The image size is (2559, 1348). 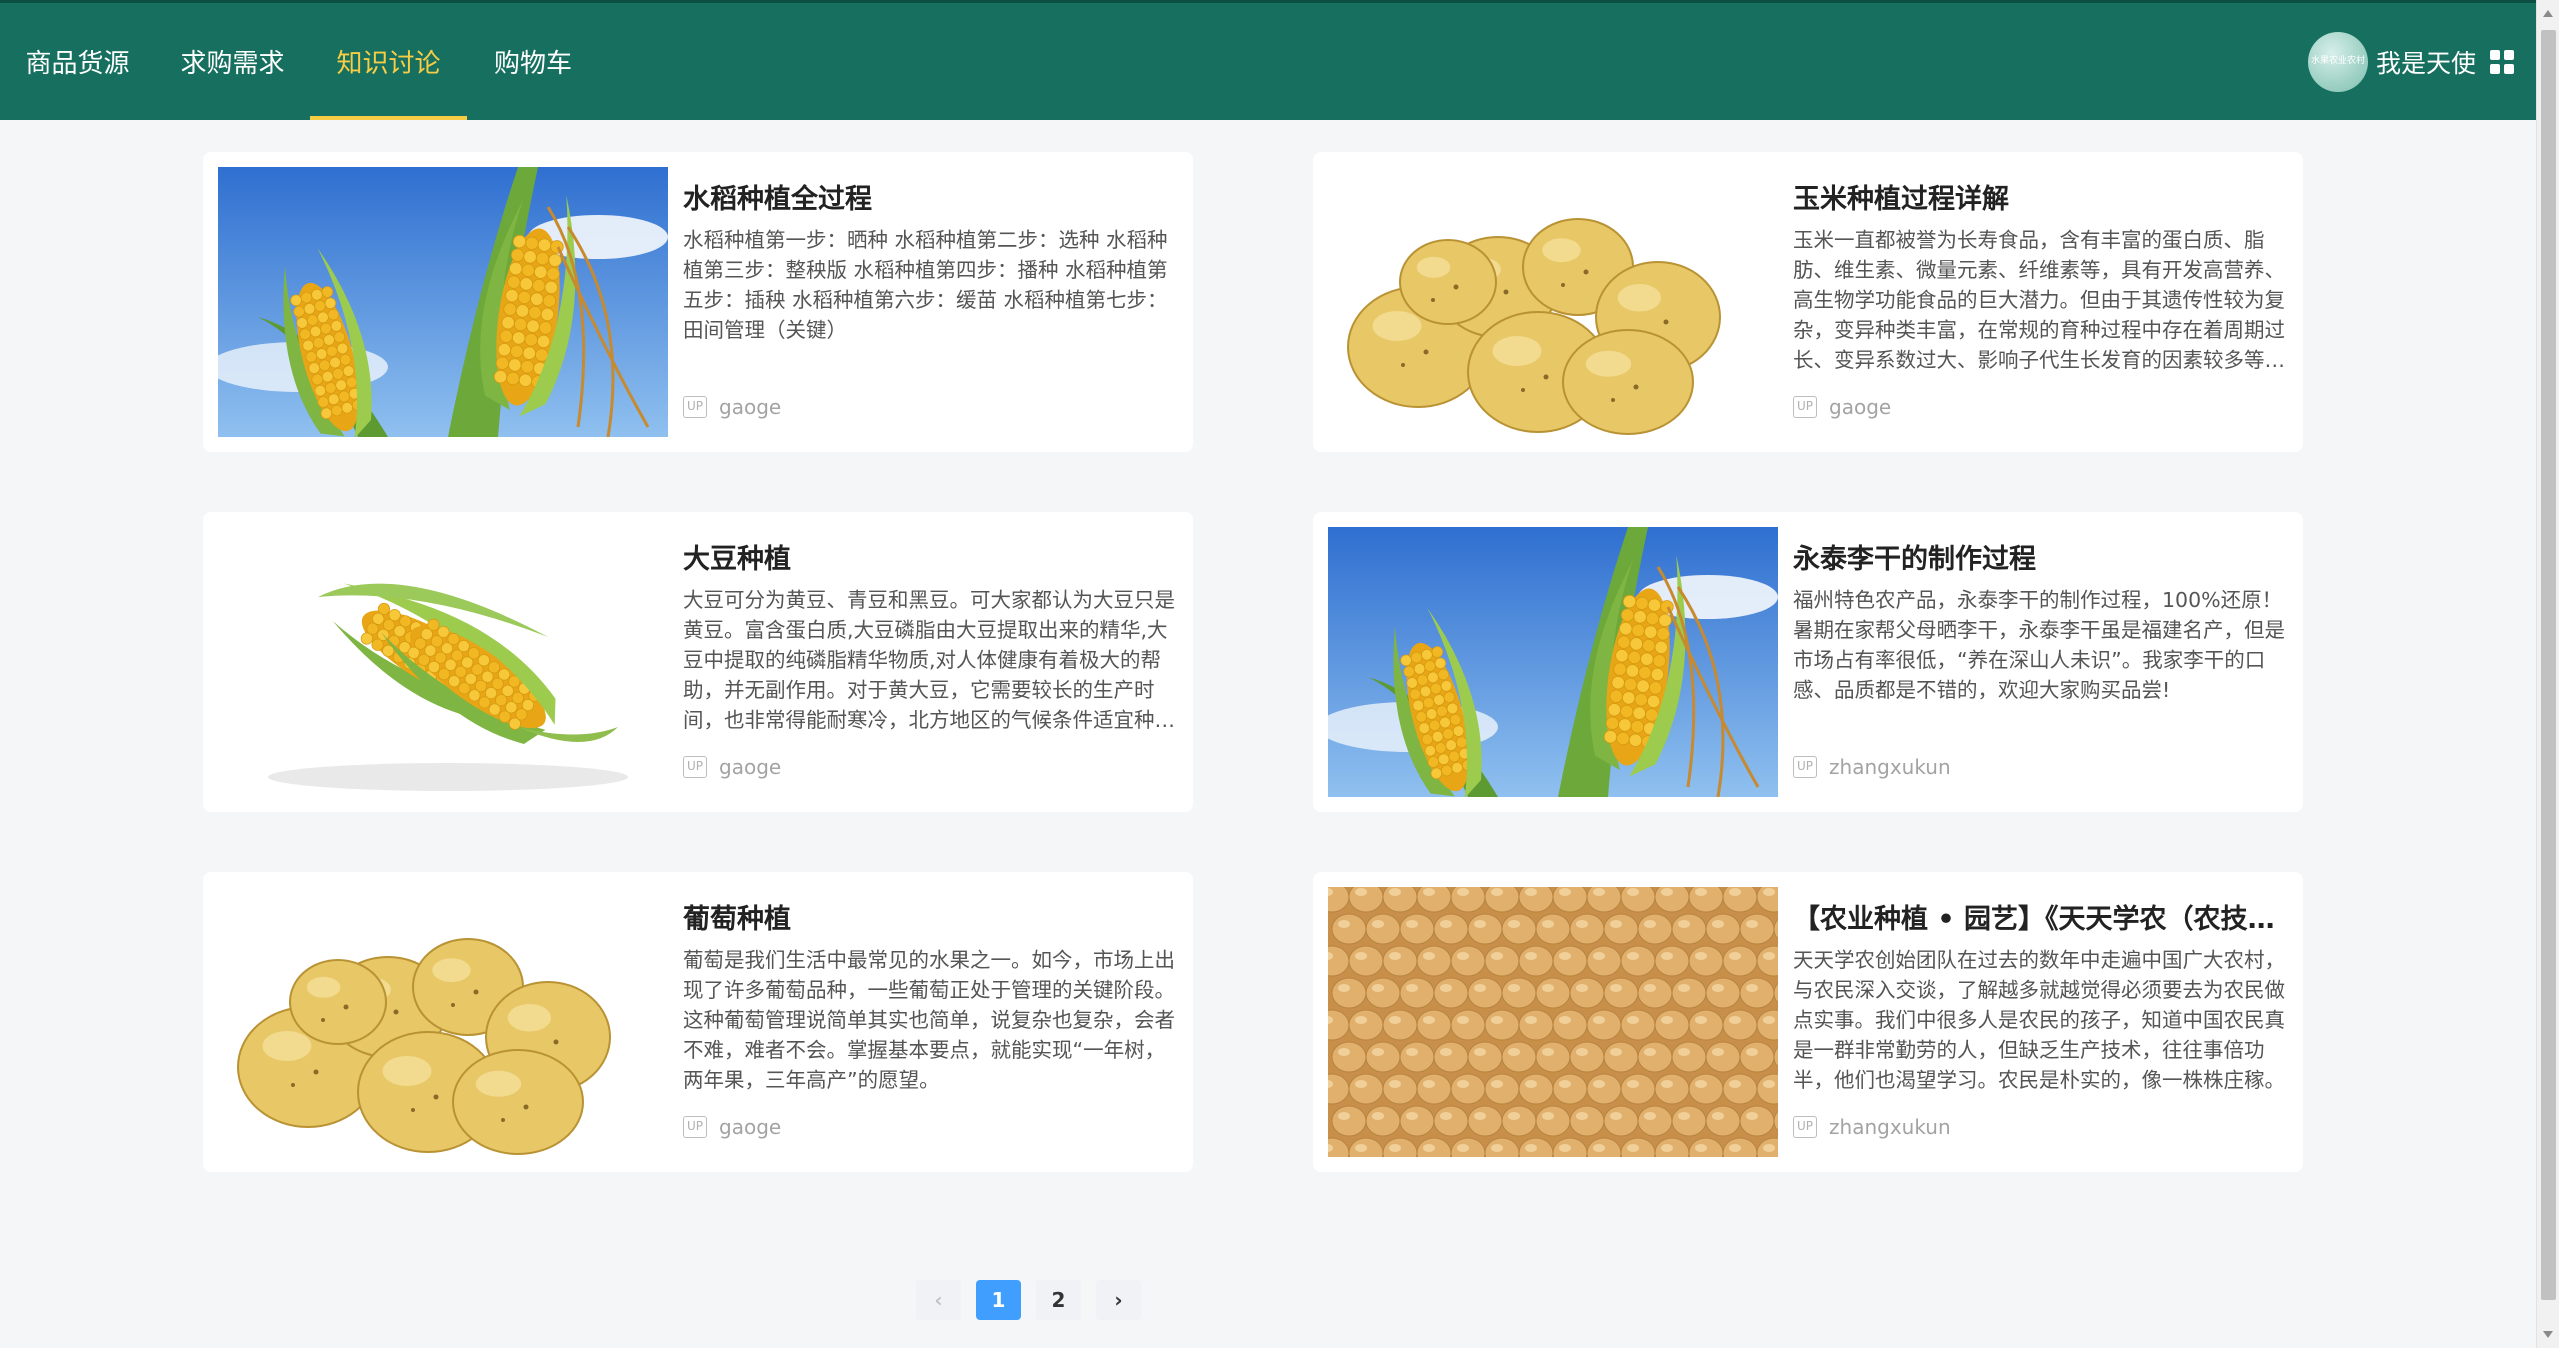 I want to click on article-title: 【农业种植 • 园艺】《天天学农（农技学习）》, so click(x=2041, y=920).